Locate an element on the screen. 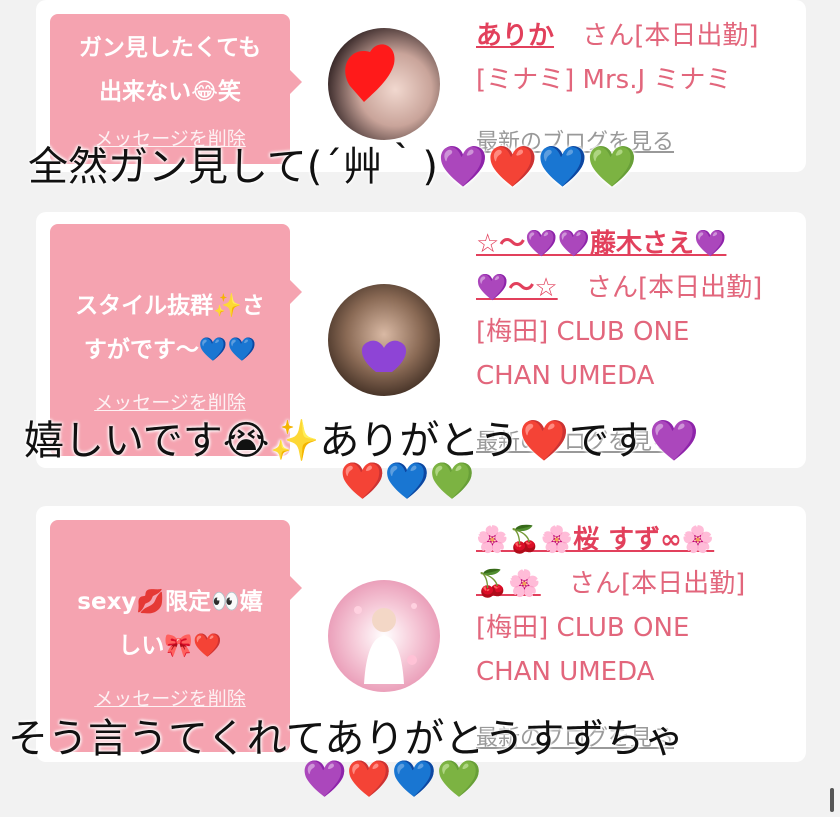 This screenshot has width=840, height=817. cast-name-link: ありか is located at coordinates (515, 36).